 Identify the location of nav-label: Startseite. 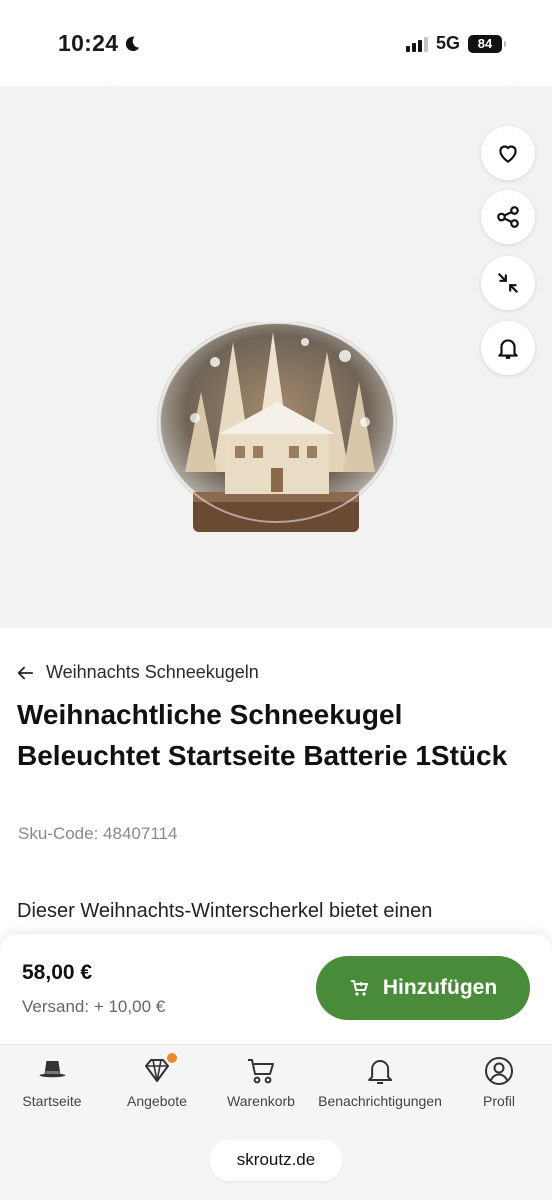
(52, 1101).